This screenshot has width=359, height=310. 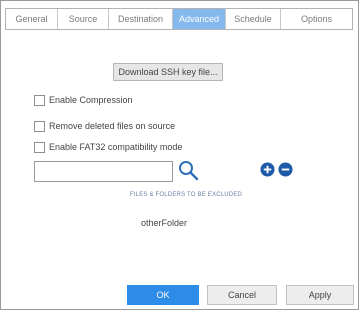 I want to click on apply-button: Apply, so click(x=320, y=295).